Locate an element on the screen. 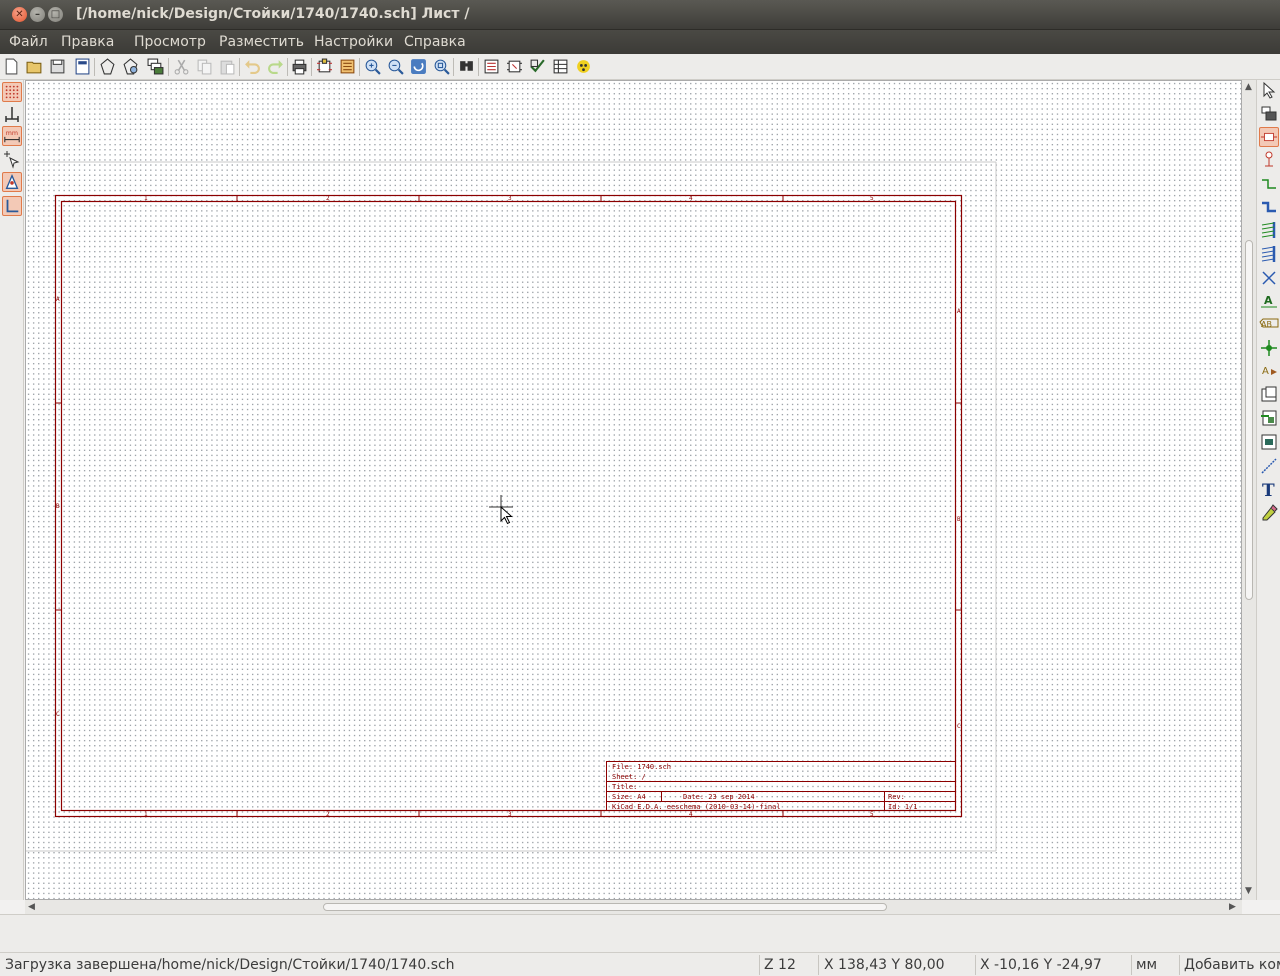 The height and width of the screenshot is (976, 1280). netlist-icon is located at coordinates (491, 66).